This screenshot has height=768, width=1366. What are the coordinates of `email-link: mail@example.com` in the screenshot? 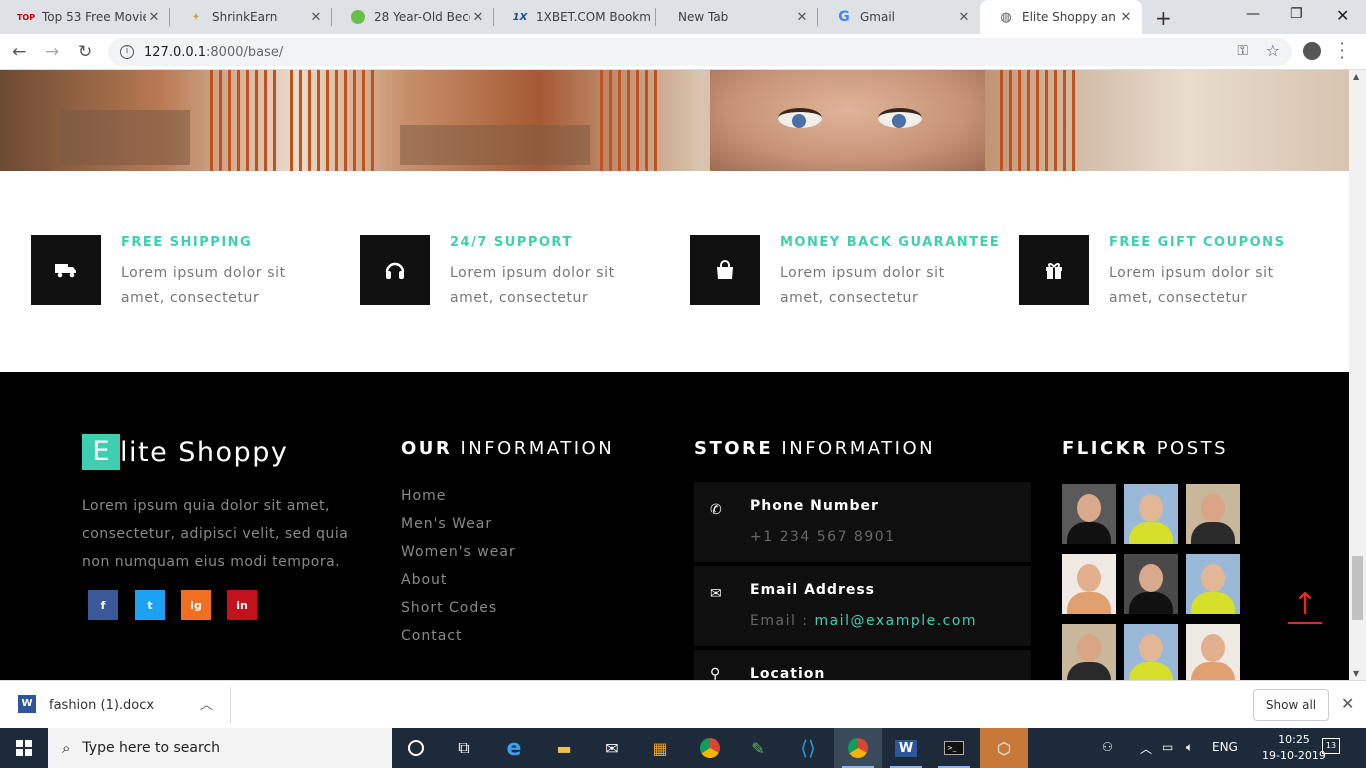 It's located at (895, 621).